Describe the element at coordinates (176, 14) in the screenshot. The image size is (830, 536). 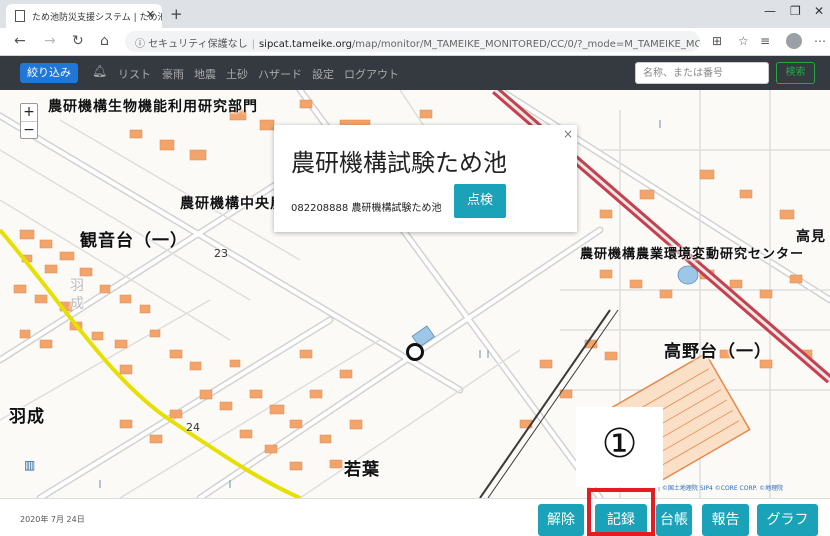
I see `new-tab-button: +` at that location.